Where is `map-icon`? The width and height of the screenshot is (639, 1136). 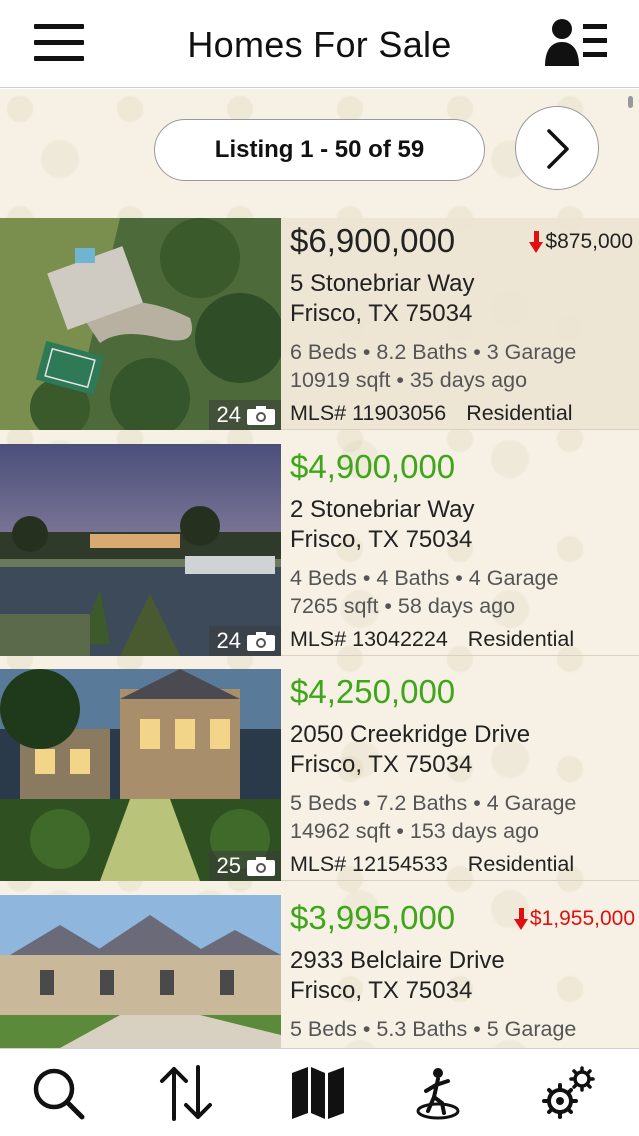 map-icon is located at coordinates (318, 1093).